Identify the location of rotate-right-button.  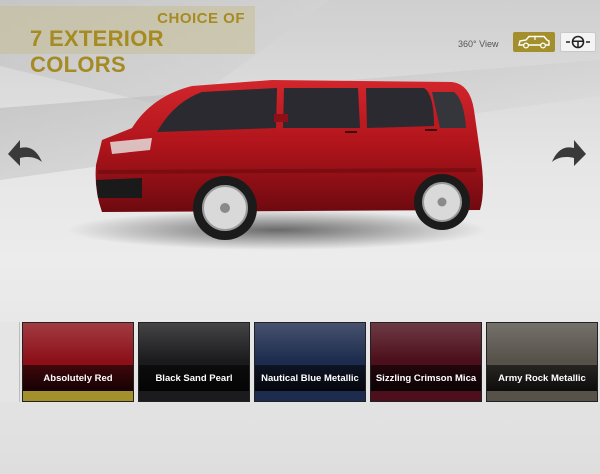
(568, 152).